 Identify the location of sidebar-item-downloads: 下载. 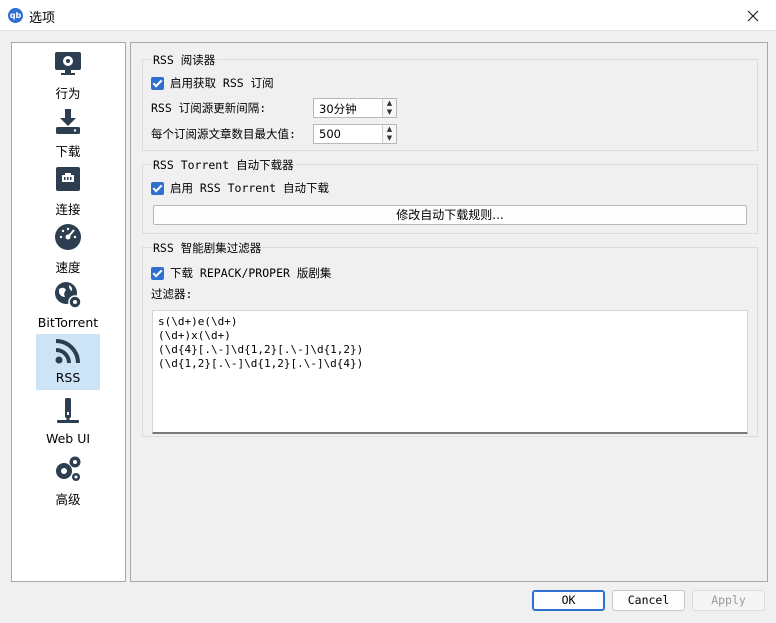
(68, 133).